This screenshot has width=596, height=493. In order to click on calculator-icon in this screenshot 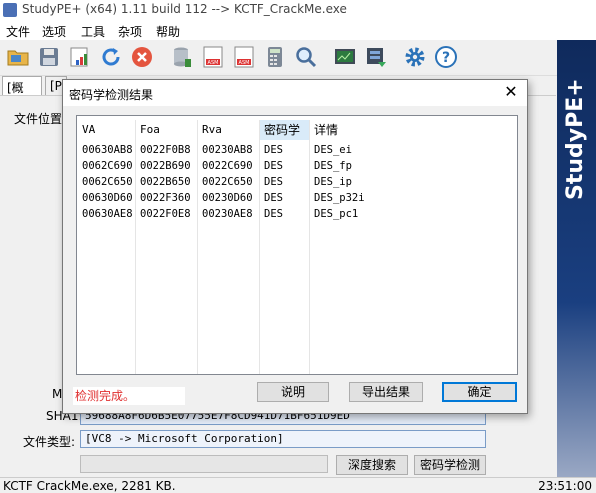, I will do `click(275, 57)`.